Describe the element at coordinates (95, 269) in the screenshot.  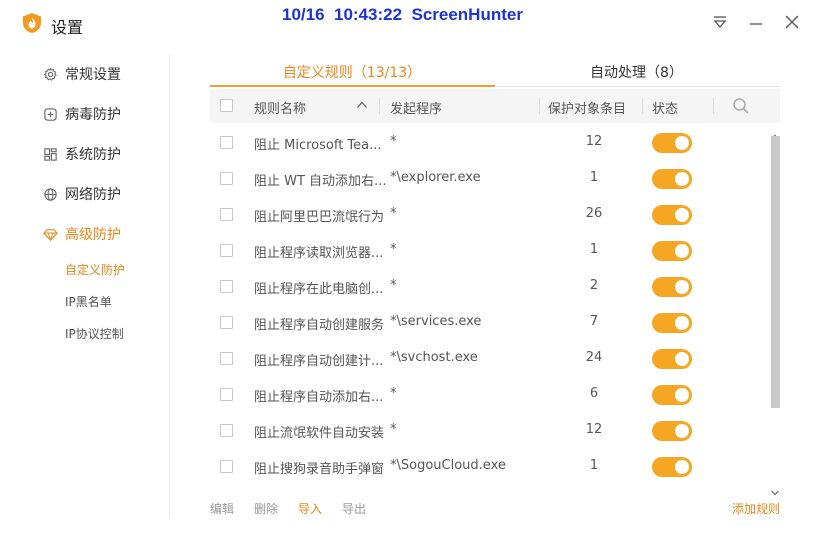
I see `sidebar-subitem-custom-protection: 自定义防护` at that location.